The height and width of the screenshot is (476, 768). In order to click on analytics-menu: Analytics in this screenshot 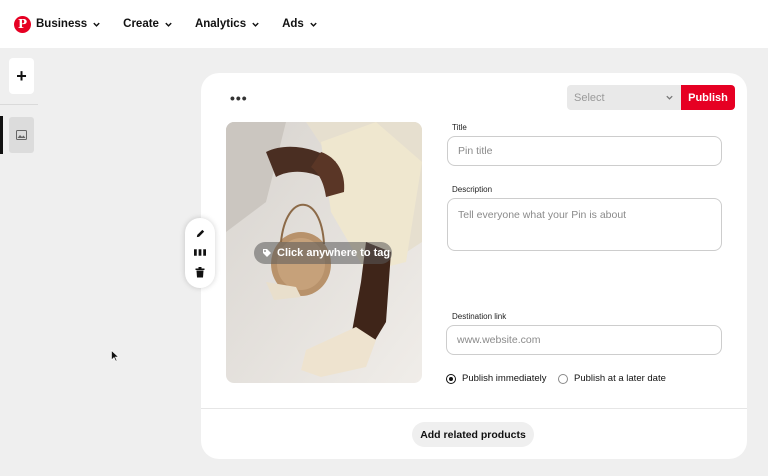, I will do `click(227, 24)`.